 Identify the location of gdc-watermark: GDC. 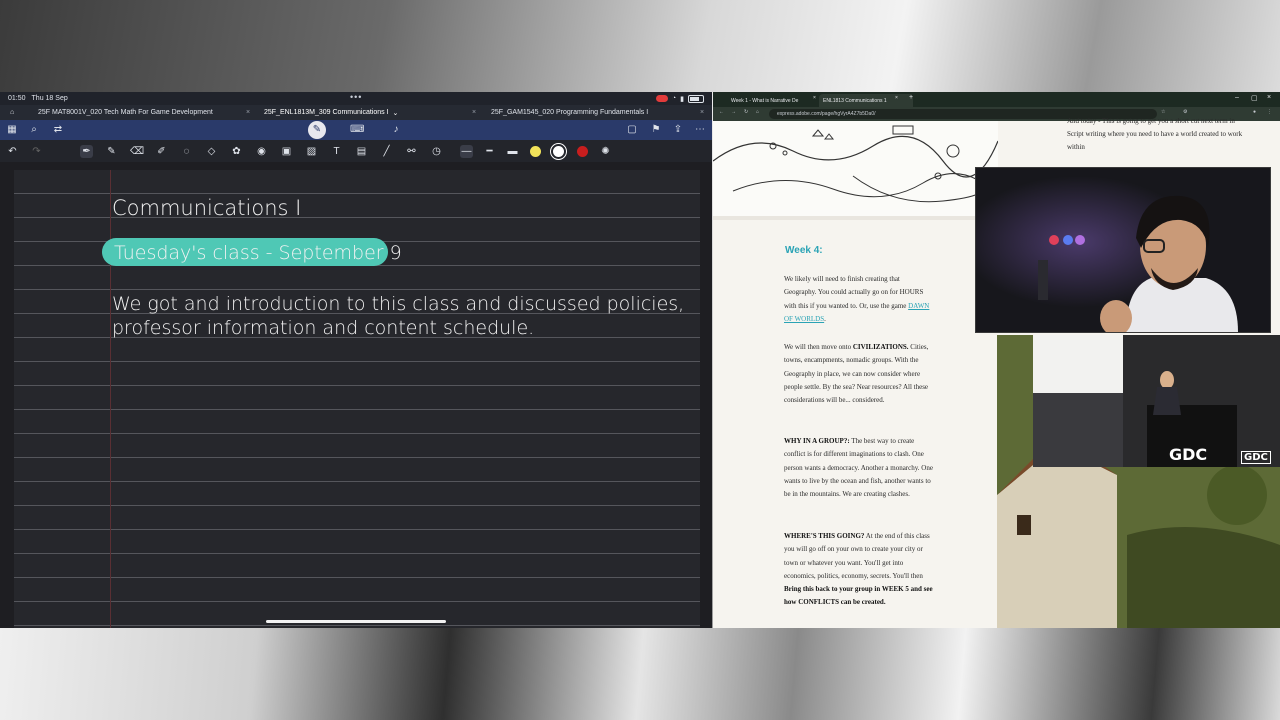
(1256, 457).